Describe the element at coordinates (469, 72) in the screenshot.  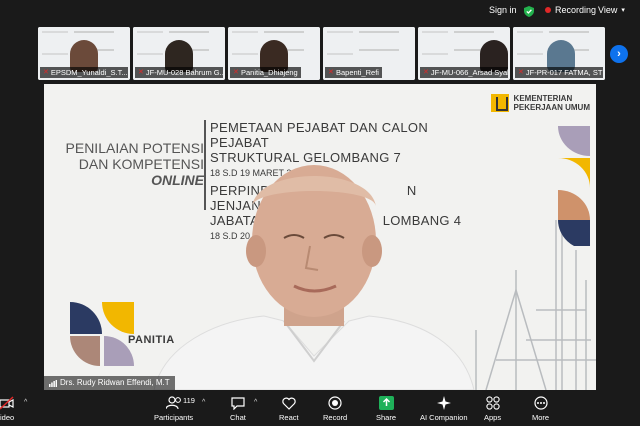
I see `participant-name: JF-MU-066_Arsad Syah` at that location.